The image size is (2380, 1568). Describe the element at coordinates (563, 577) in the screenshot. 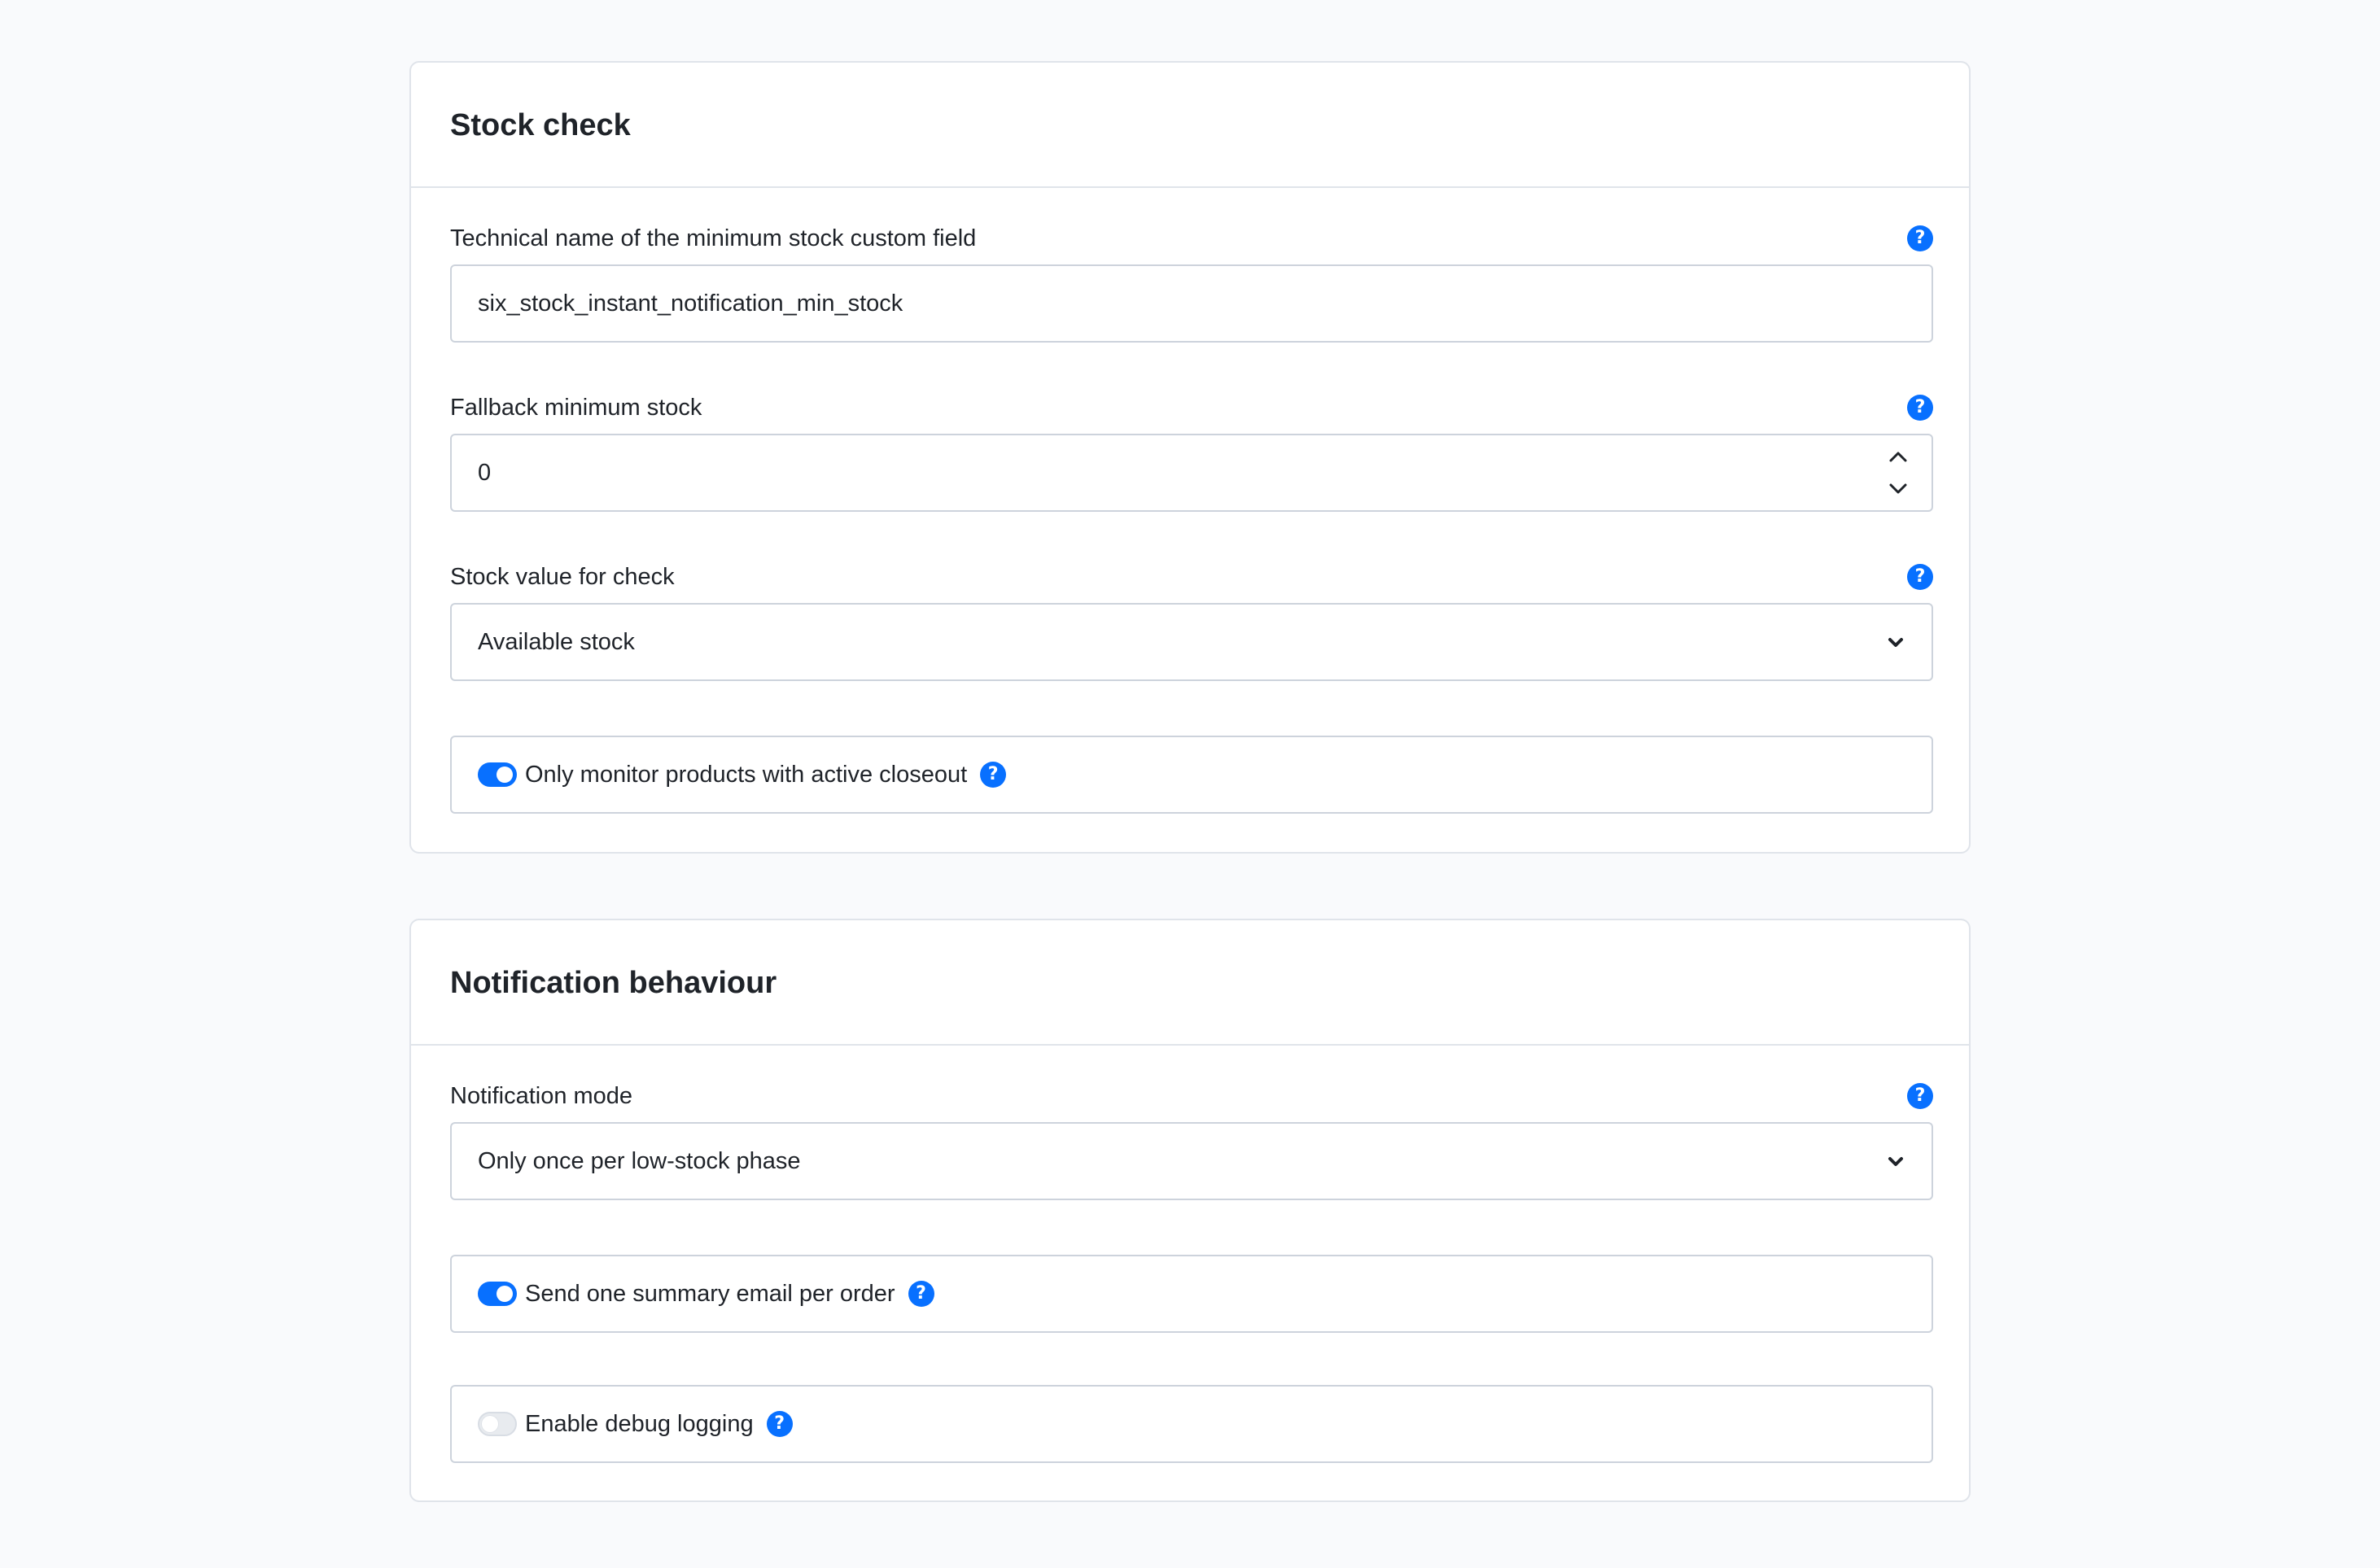

I see `stock-value-label: Stock value for check` at that location.